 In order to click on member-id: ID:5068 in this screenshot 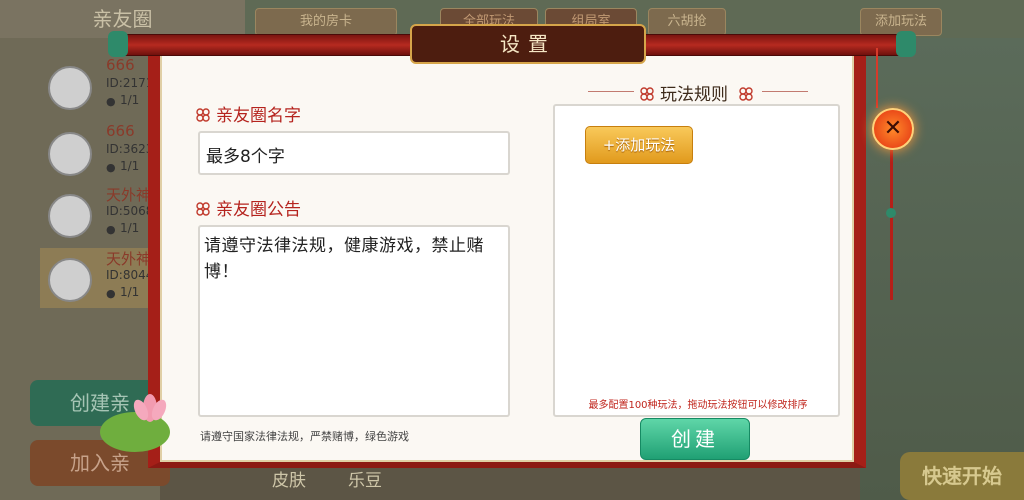, I will do `click(130, 211)`.